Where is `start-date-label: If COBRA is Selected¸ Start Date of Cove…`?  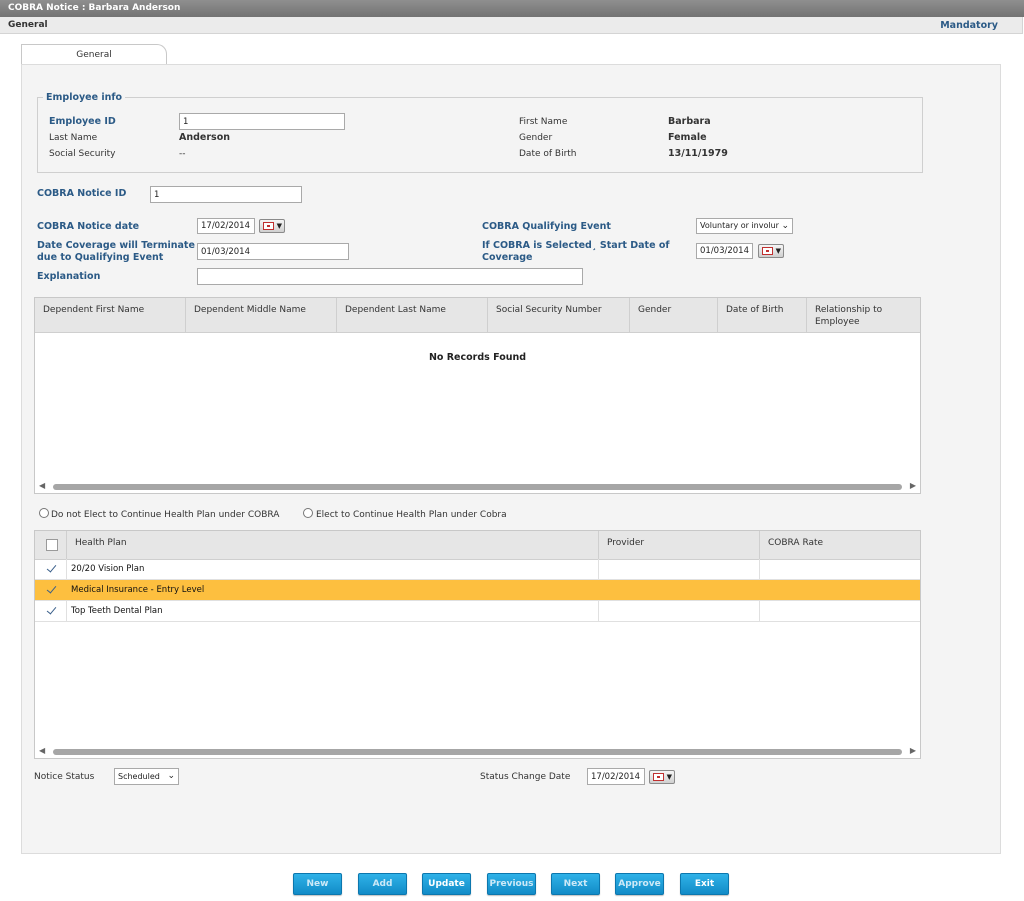 start-date-label: If COBRA is Selected¸ Start Date of Cove… is located at coordinates (576, 252).